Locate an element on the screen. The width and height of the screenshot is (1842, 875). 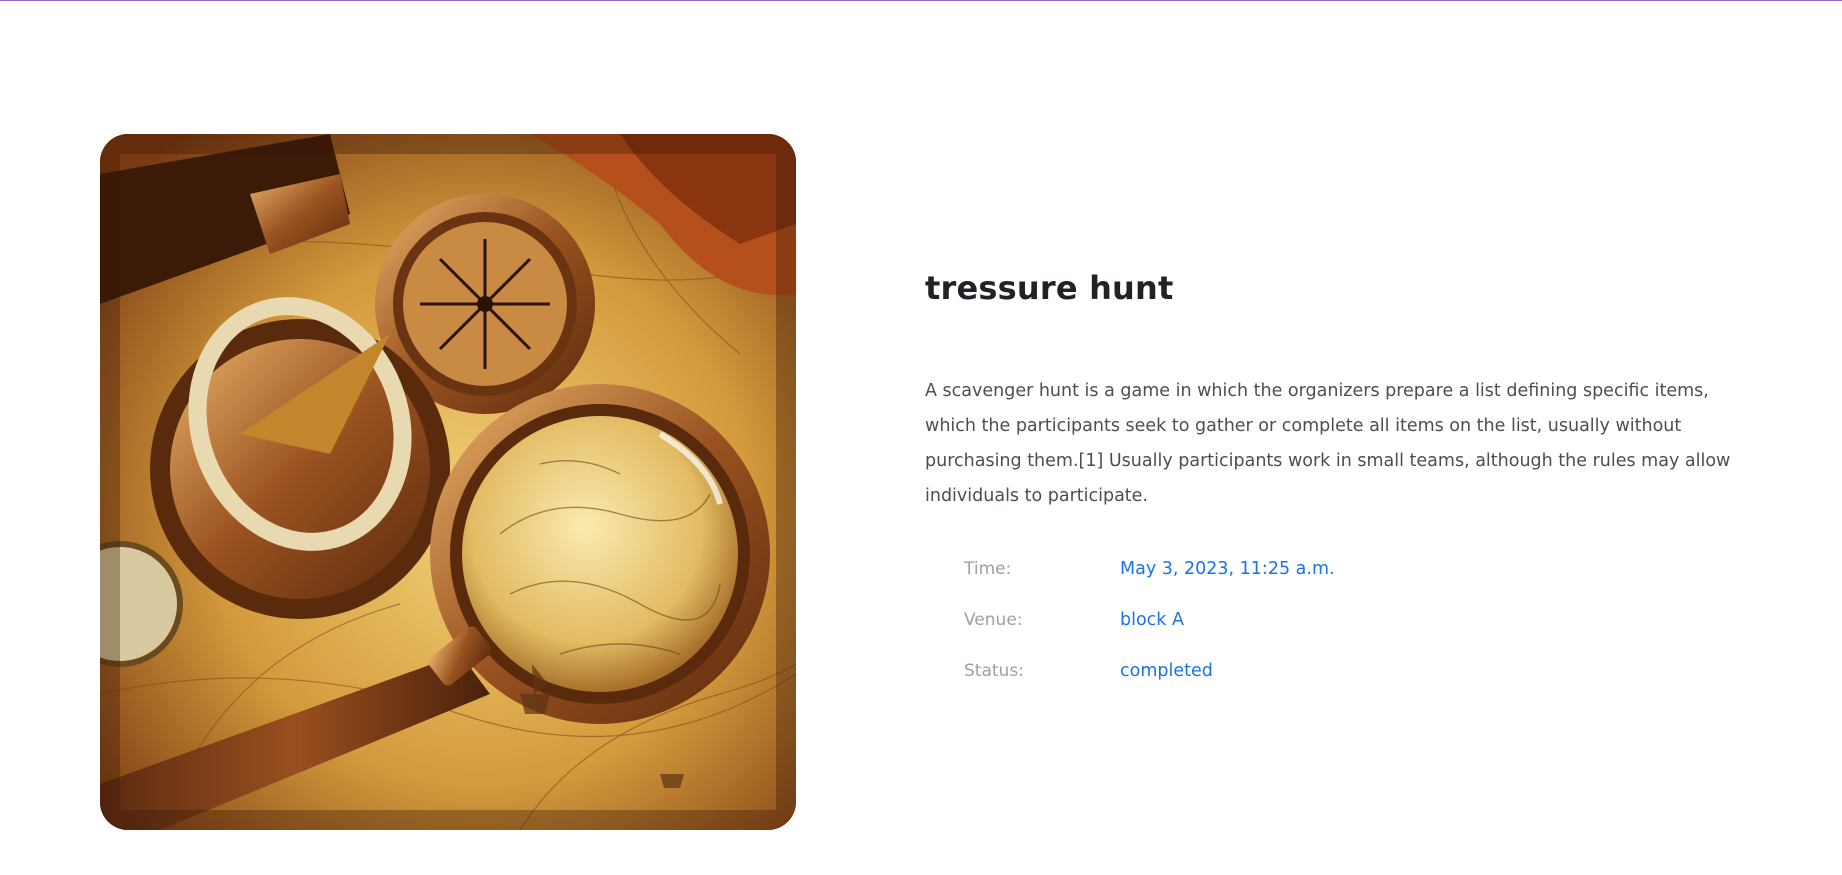
venue-value: block A is located at coordinates (1152, 619).